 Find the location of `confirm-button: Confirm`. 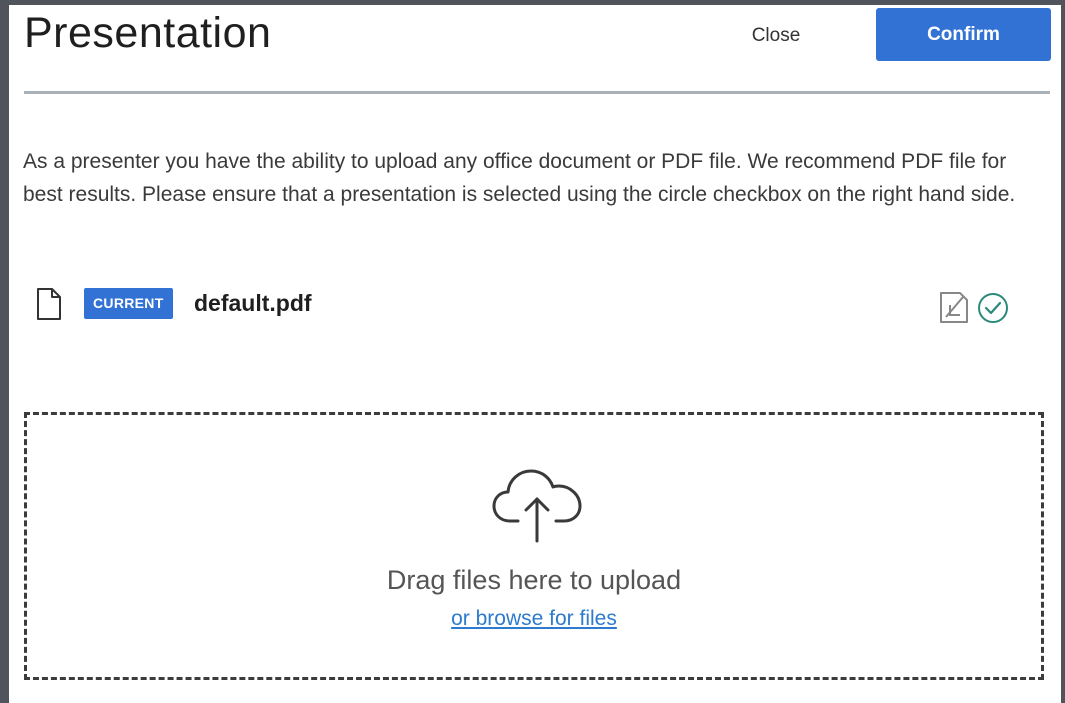

confirm-button: Confirm is located at coordinates (963, 34).